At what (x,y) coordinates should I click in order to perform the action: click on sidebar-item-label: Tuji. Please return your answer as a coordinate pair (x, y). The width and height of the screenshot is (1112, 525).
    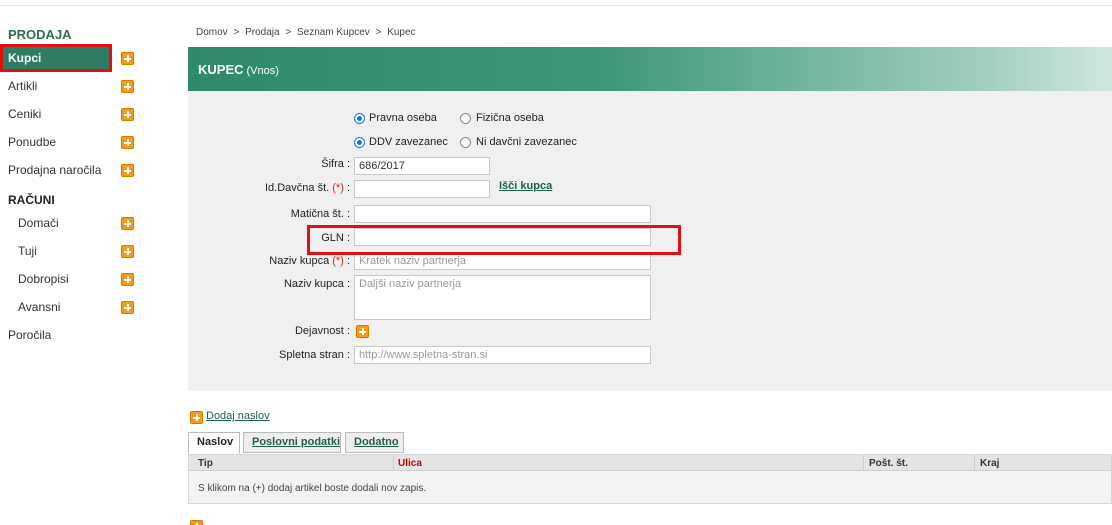
    Looking at the image, I should click on (27, 251).